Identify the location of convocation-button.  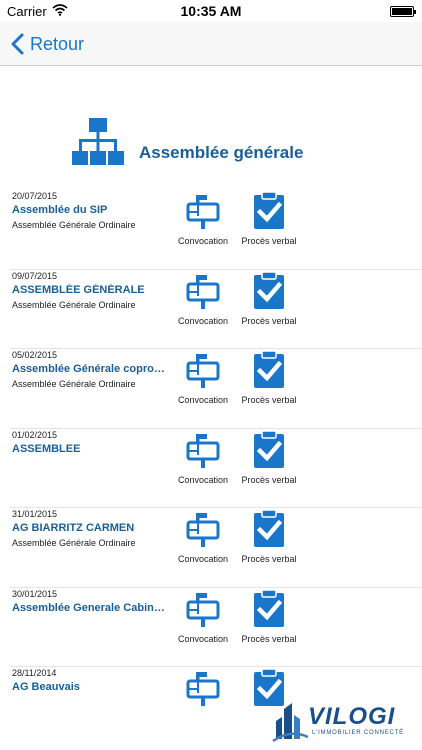
(203, 697).